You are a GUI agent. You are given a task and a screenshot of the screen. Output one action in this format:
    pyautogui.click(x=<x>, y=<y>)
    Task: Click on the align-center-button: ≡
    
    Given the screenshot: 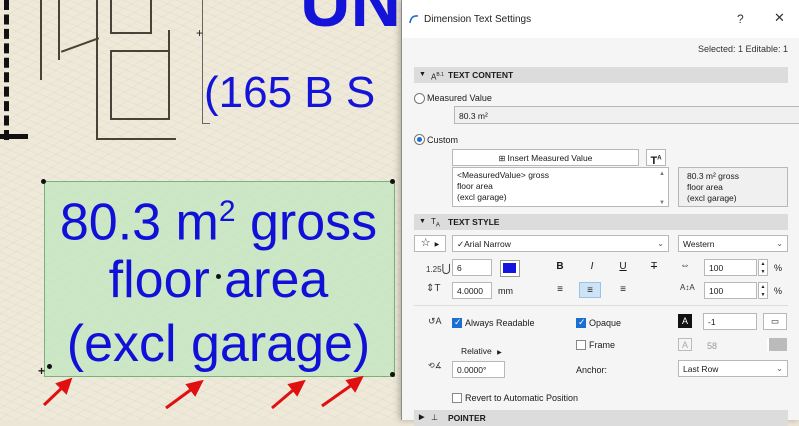 What is the action you would take?
    pyautogui.click(x=590, y=290)
    